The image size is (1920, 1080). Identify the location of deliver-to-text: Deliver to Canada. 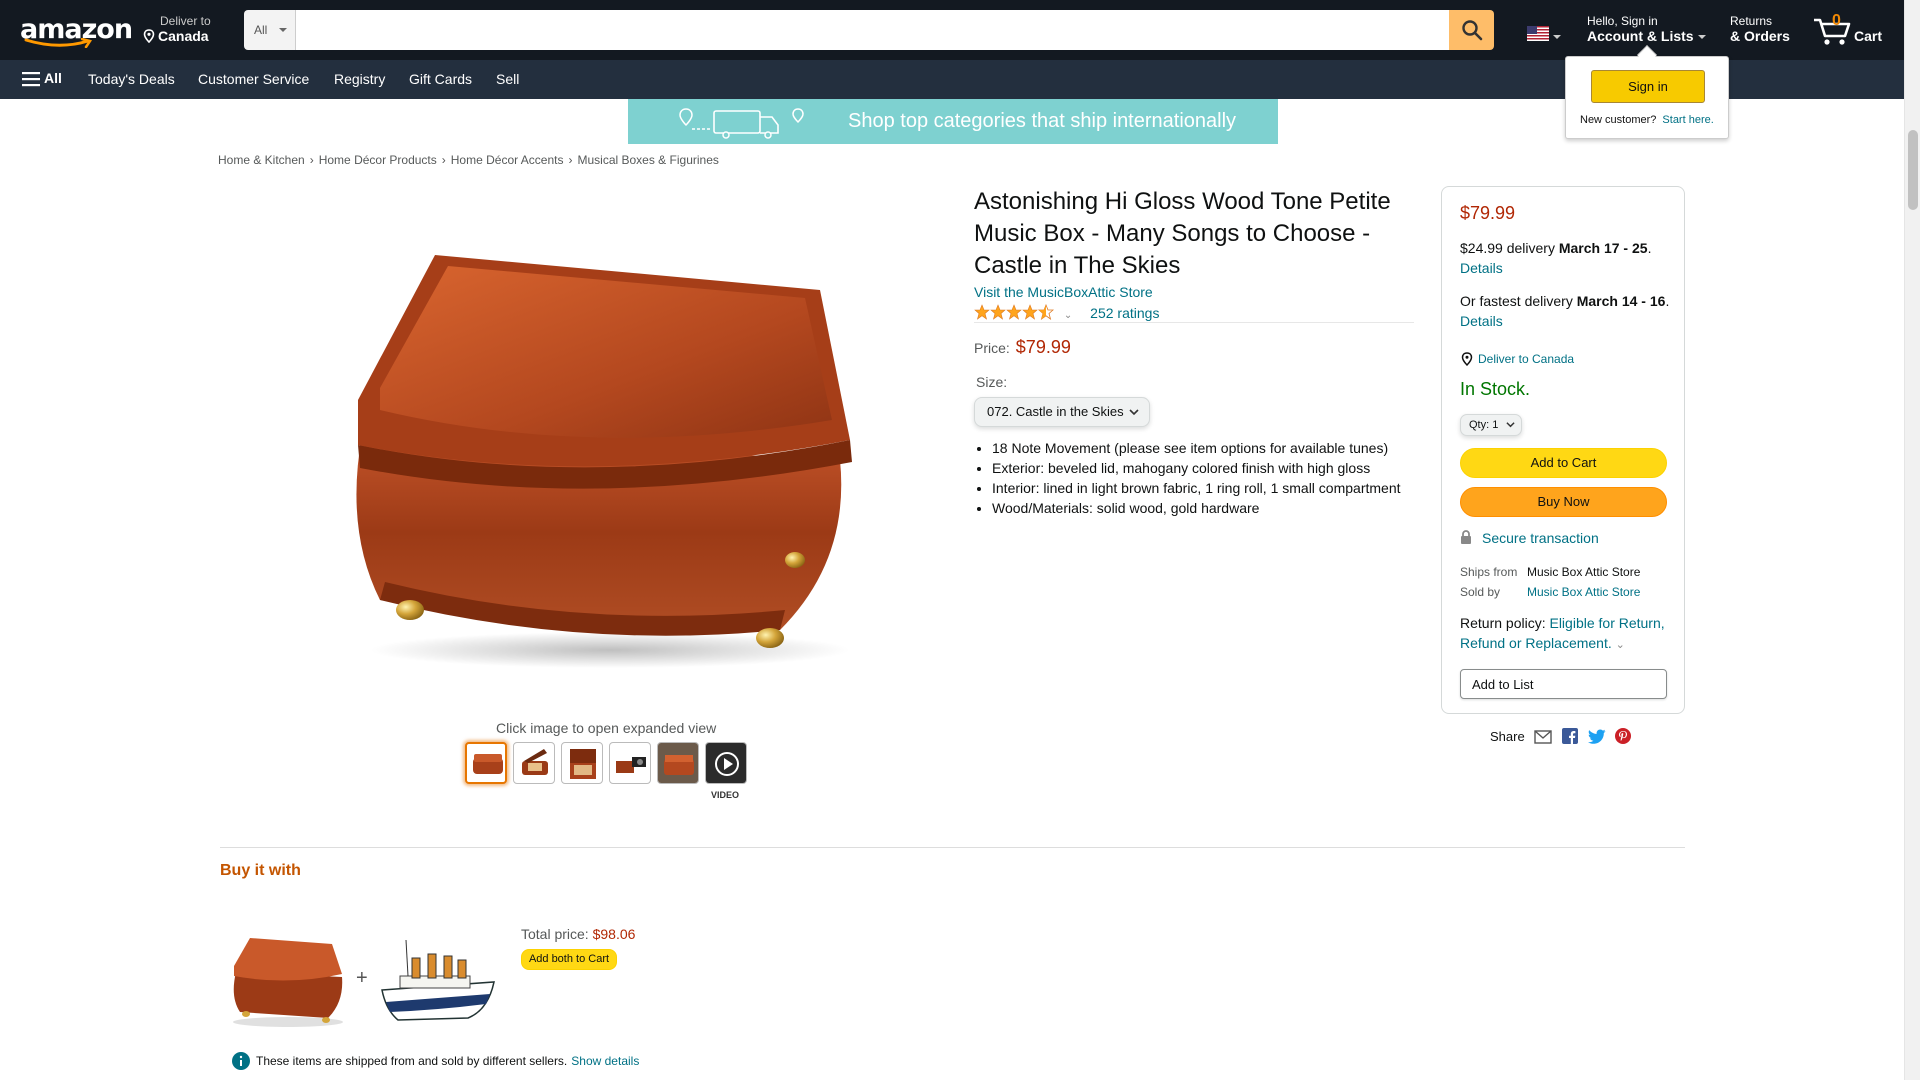
(1526, 359).